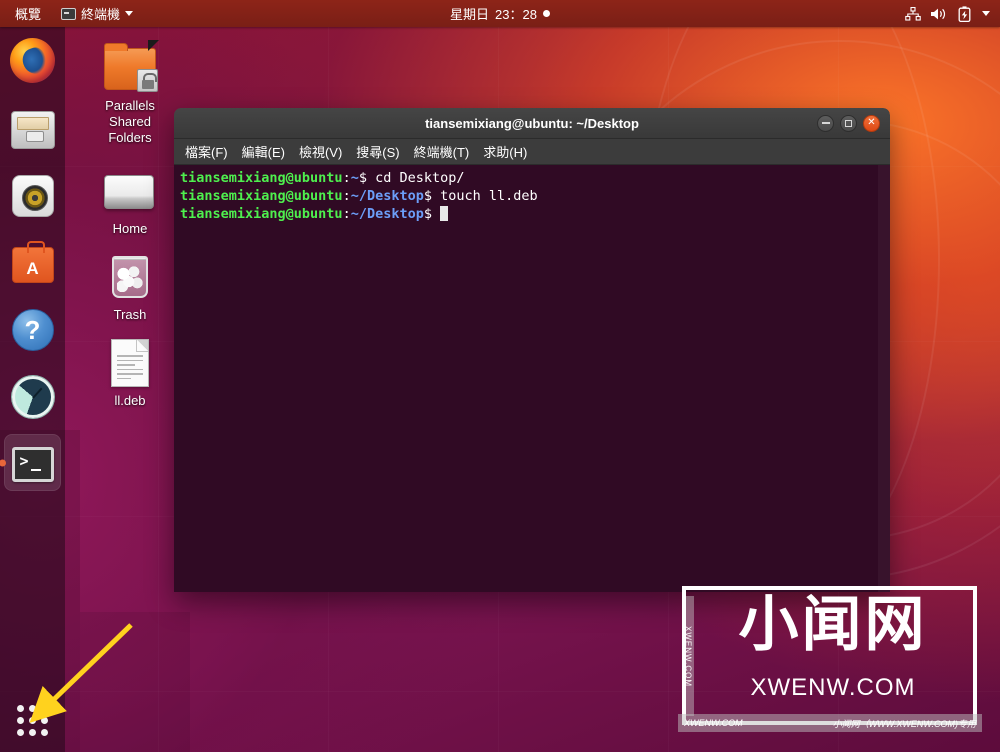 The height and width of the screenshot is (752, 1000). I want to click on top-bar-left: 概覽 終端機, so click(69, 13).